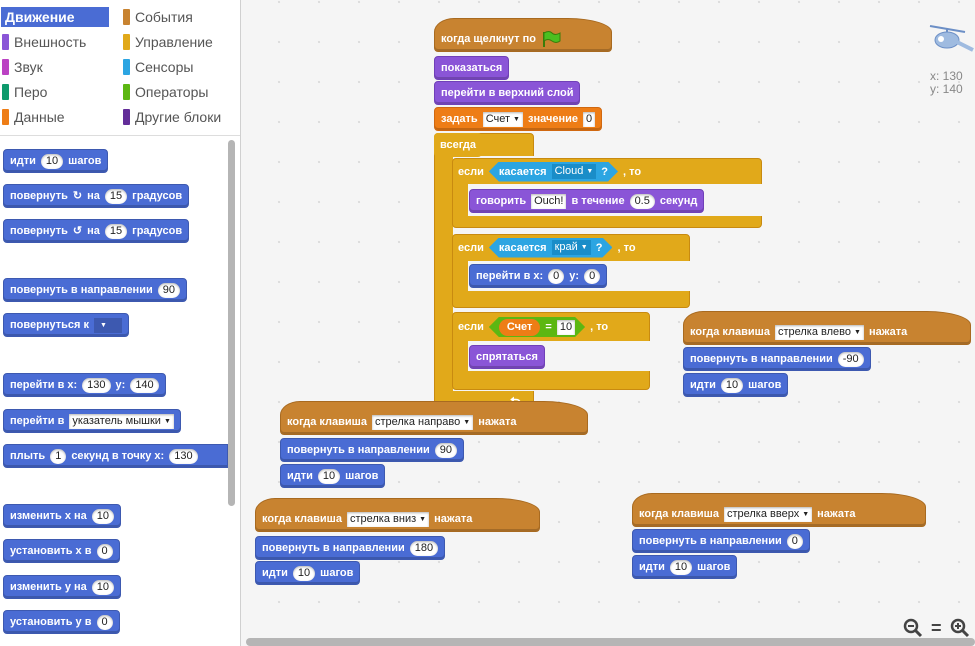  Describe the element at coordinates (96, 196) in the screenshot. I see `palette-block-turn-right: повернуть ↻ на 15 градусов` at that location.